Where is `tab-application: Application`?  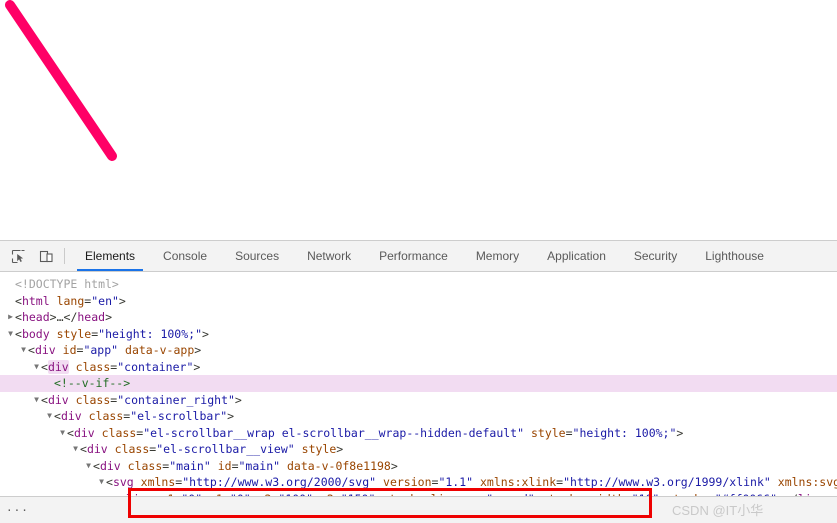
tab-application: Application is located at coordinates (576, 256).